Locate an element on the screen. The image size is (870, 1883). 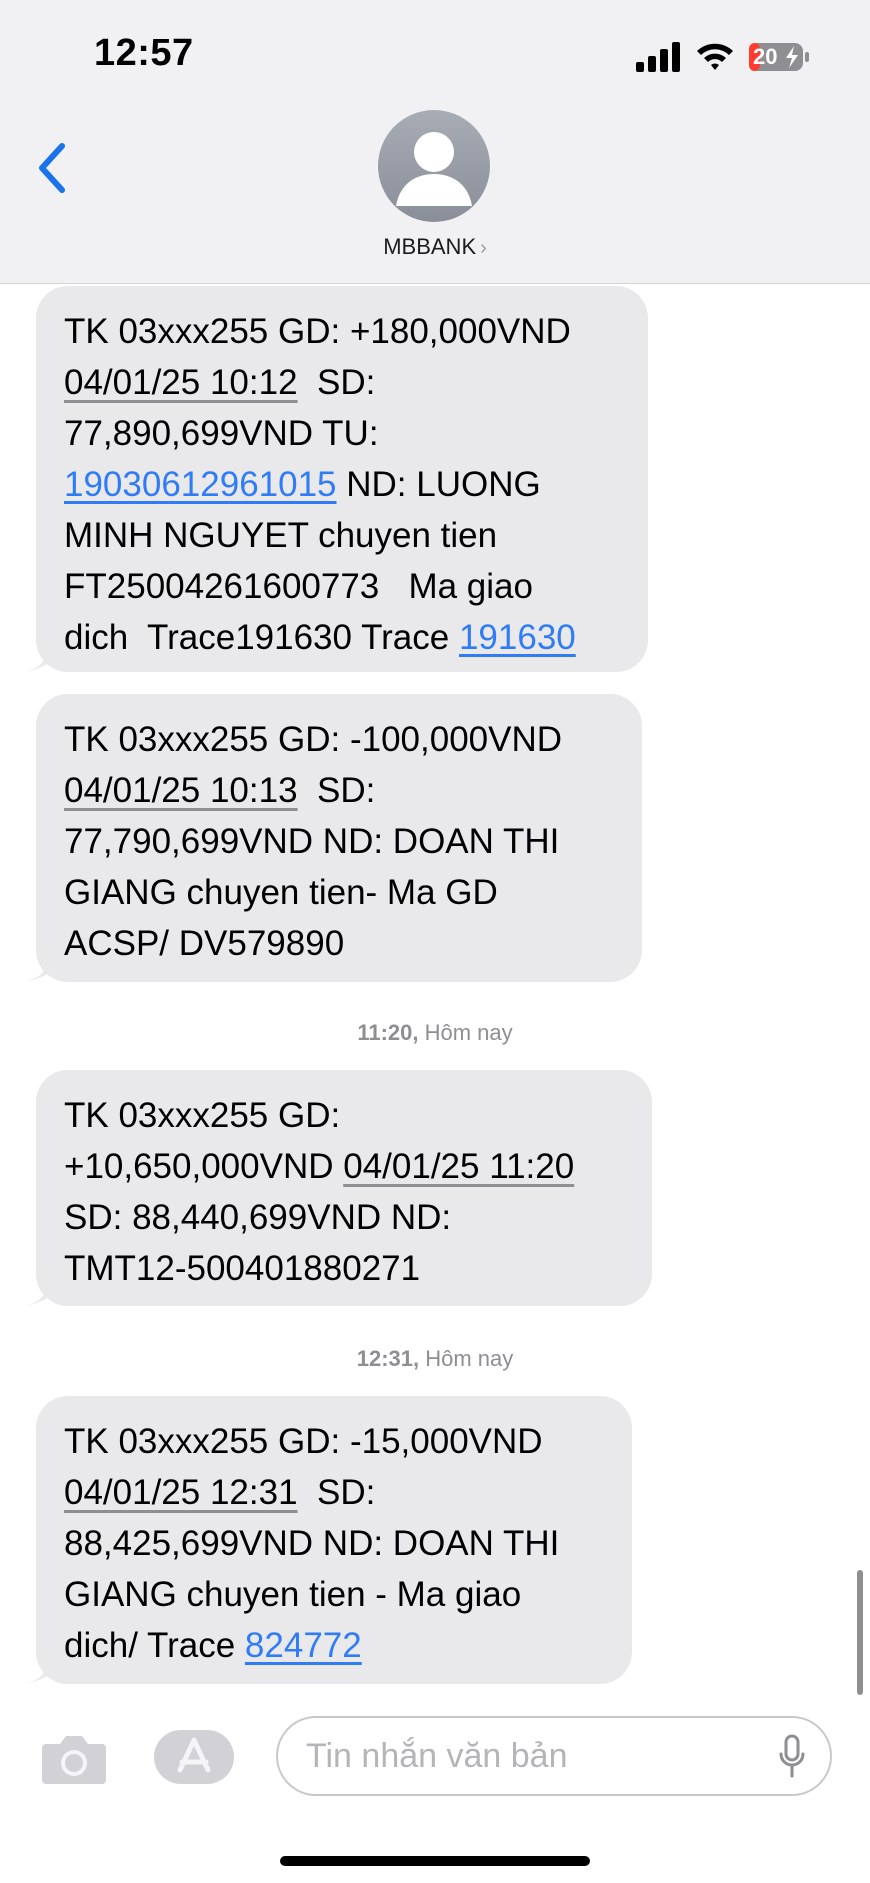
message-line: 88,425,699VND ND: DOAN THI is located at coordinates (335, 1543).